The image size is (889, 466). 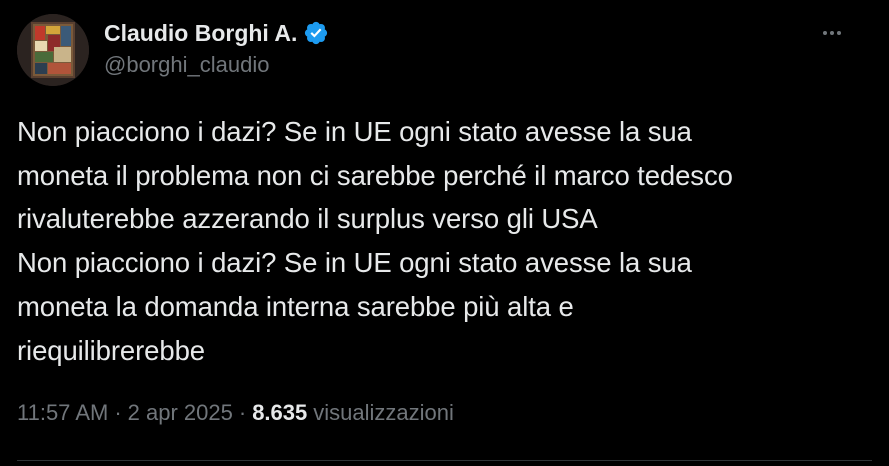 What do you see at coordinates (62, 413) in the screenshot?
I see `tweet-time: 11:57 AM` at bounding box center [62, 413].